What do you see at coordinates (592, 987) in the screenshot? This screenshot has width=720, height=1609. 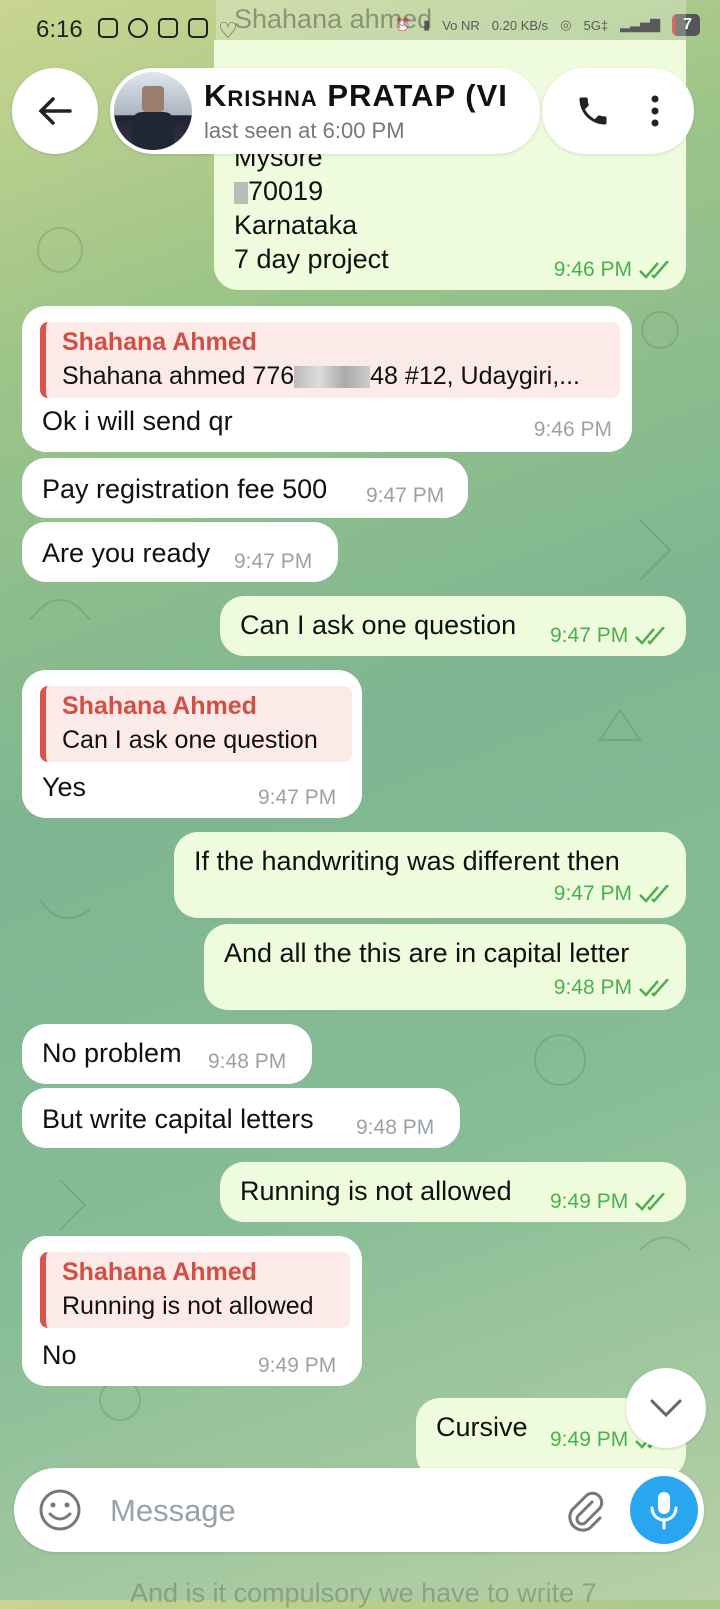 I see `time-text: 9:48 PM` at bounding box center [592, 987].